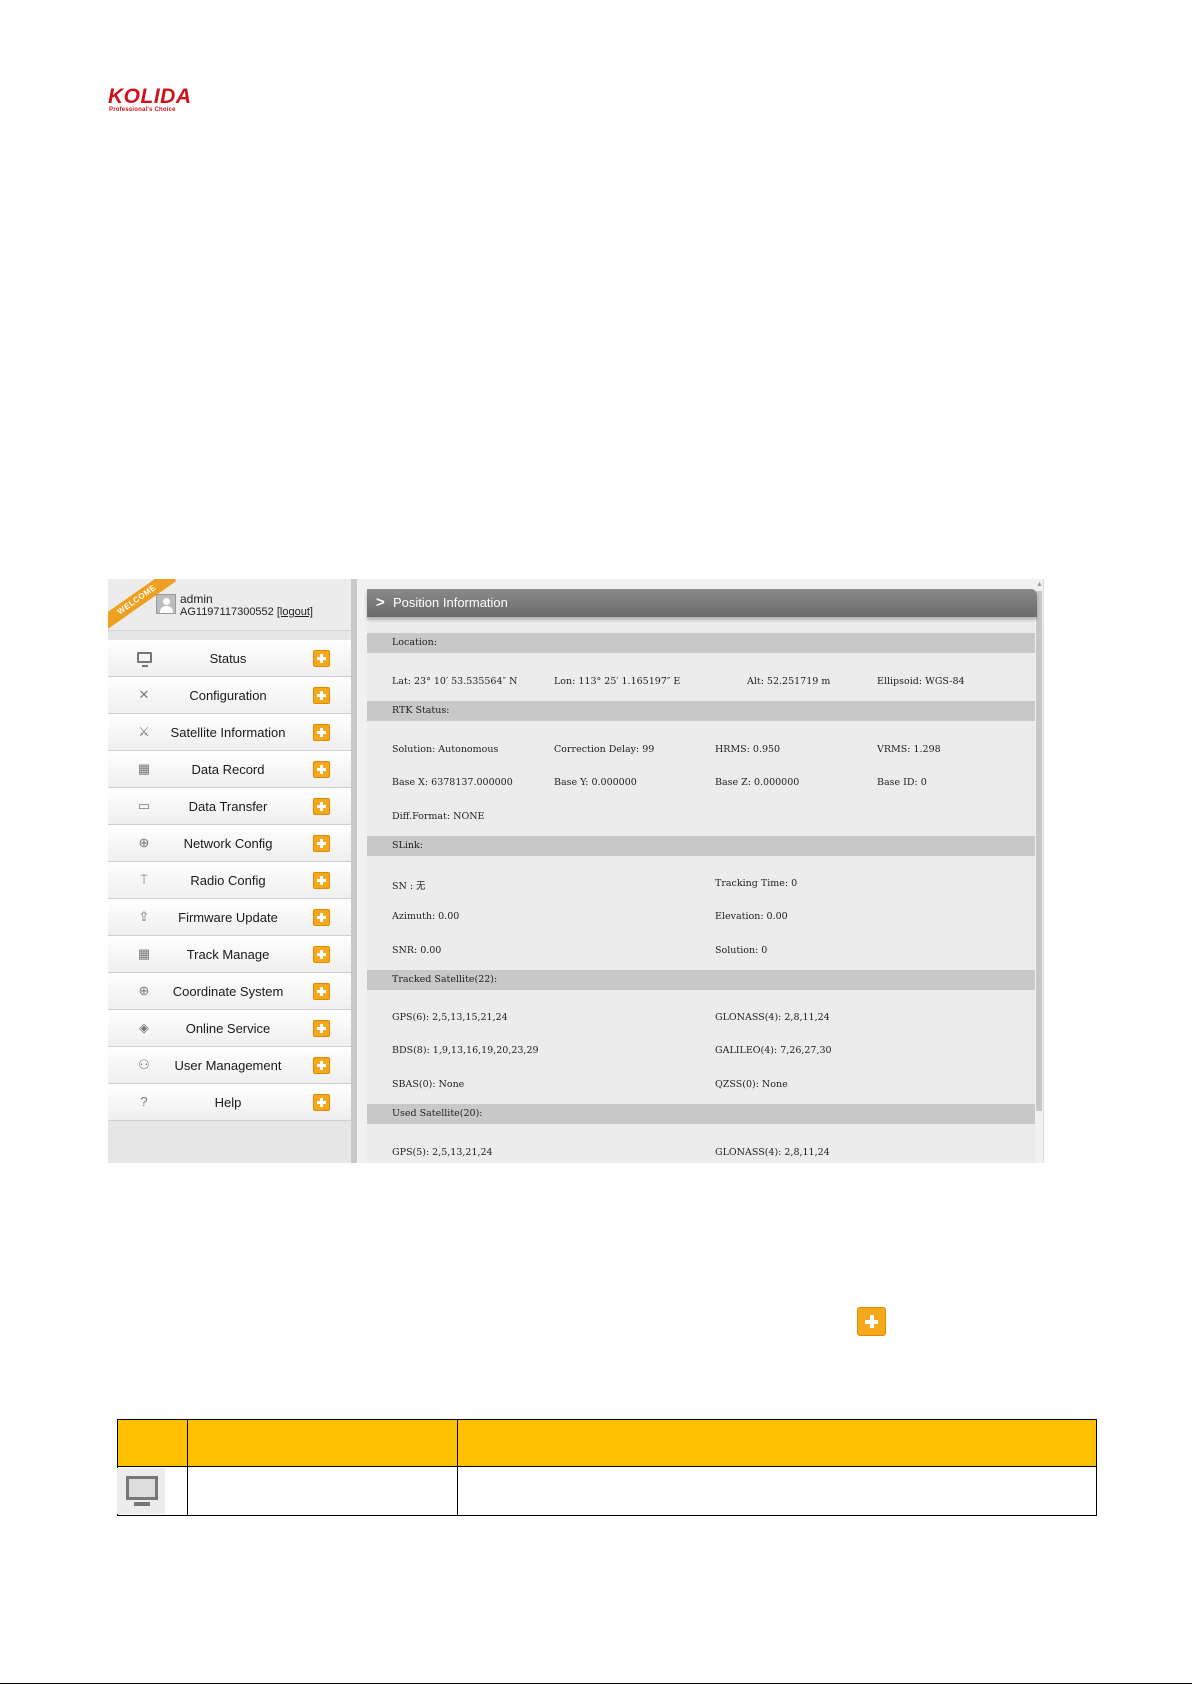 The image size is (1192, 1685). What do you see at coordinates (227, 612) in the screenshot?
I see `device-serial-text: AG1197117300552` at bounding box center [227, 612].